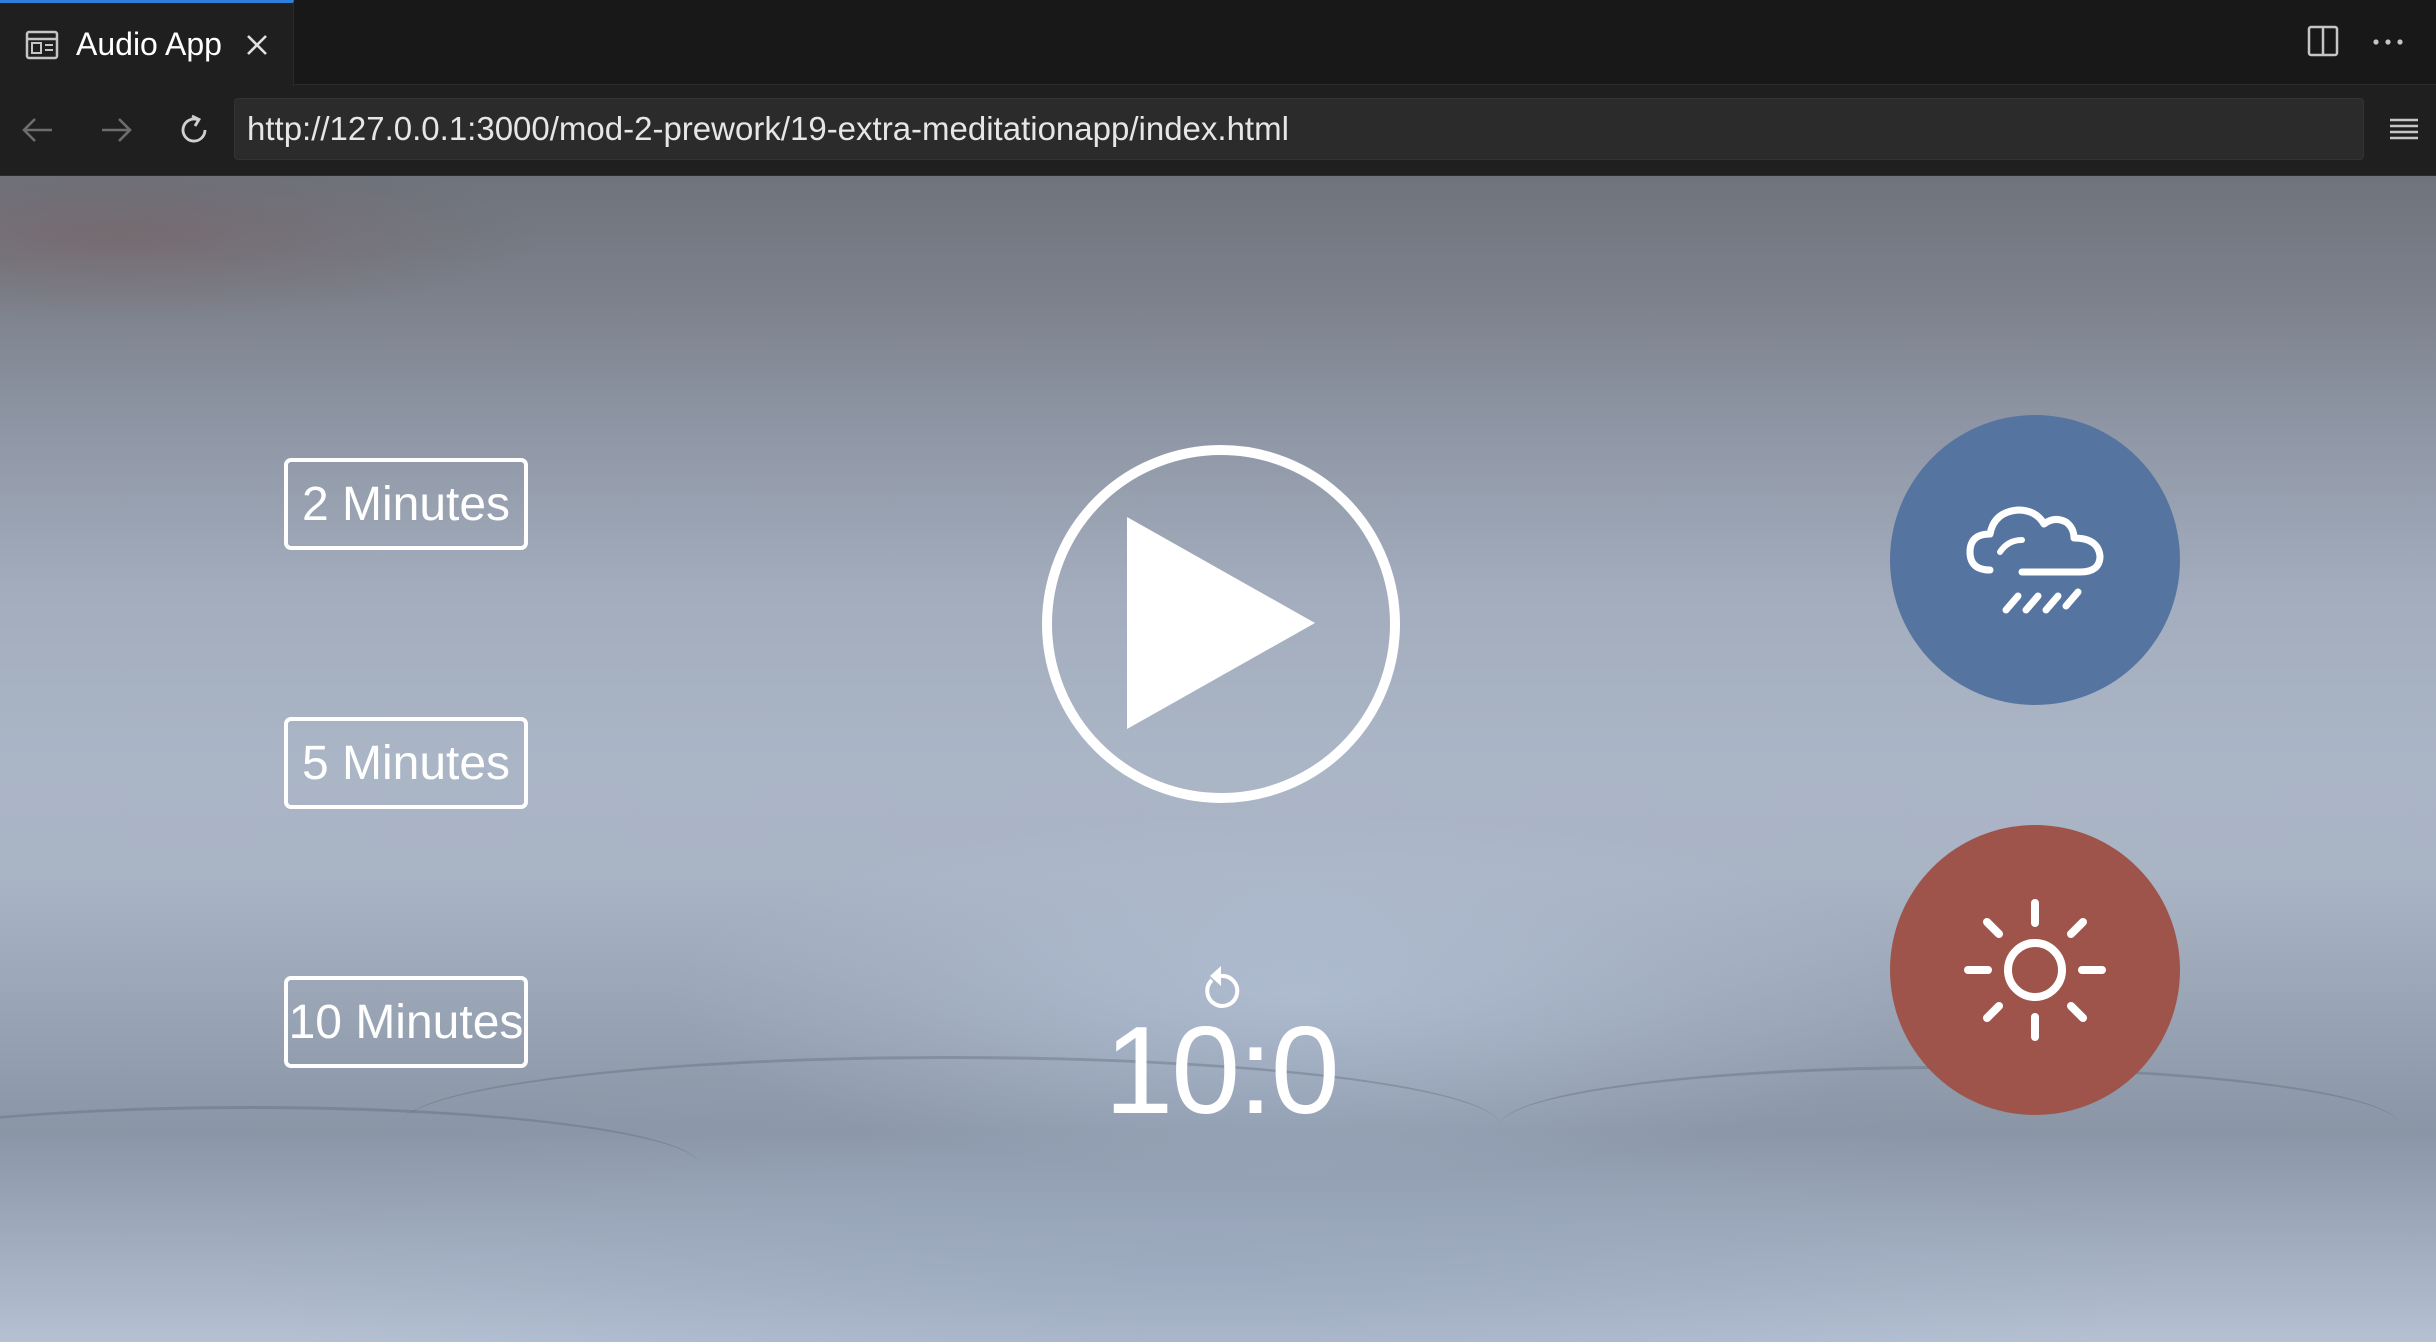  I want to click on sun-sound-button, so click(2035, 970).